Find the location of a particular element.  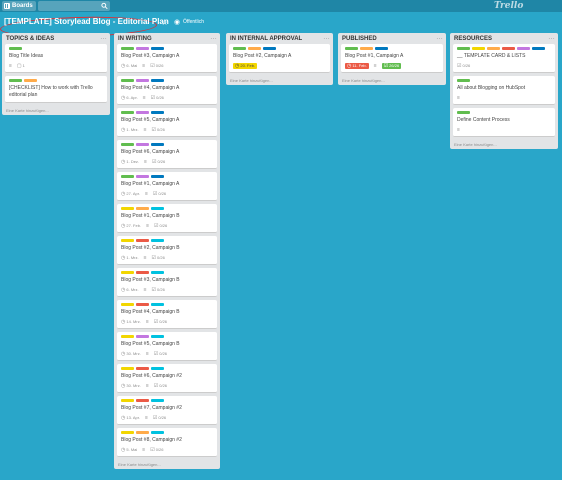

card: Define Content Process ≡ is located at coordinates (504, 122).